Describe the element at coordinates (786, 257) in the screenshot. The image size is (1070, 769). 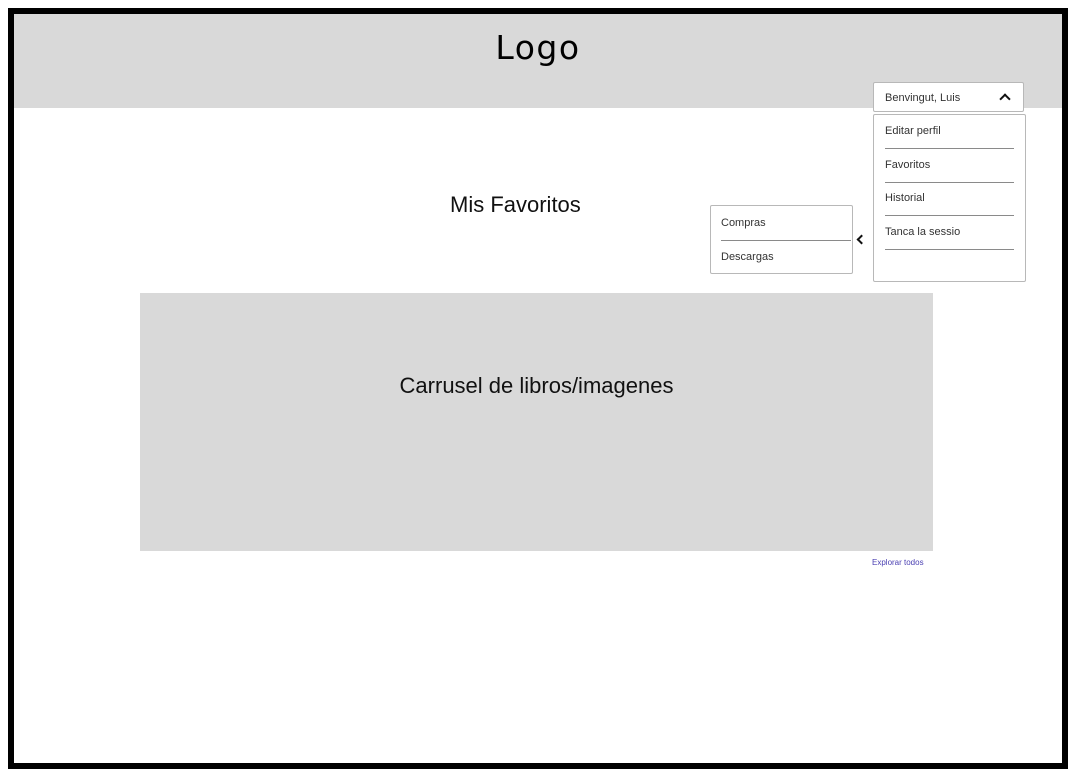
I see `submenu-item-descargas: Descargas` at that location.